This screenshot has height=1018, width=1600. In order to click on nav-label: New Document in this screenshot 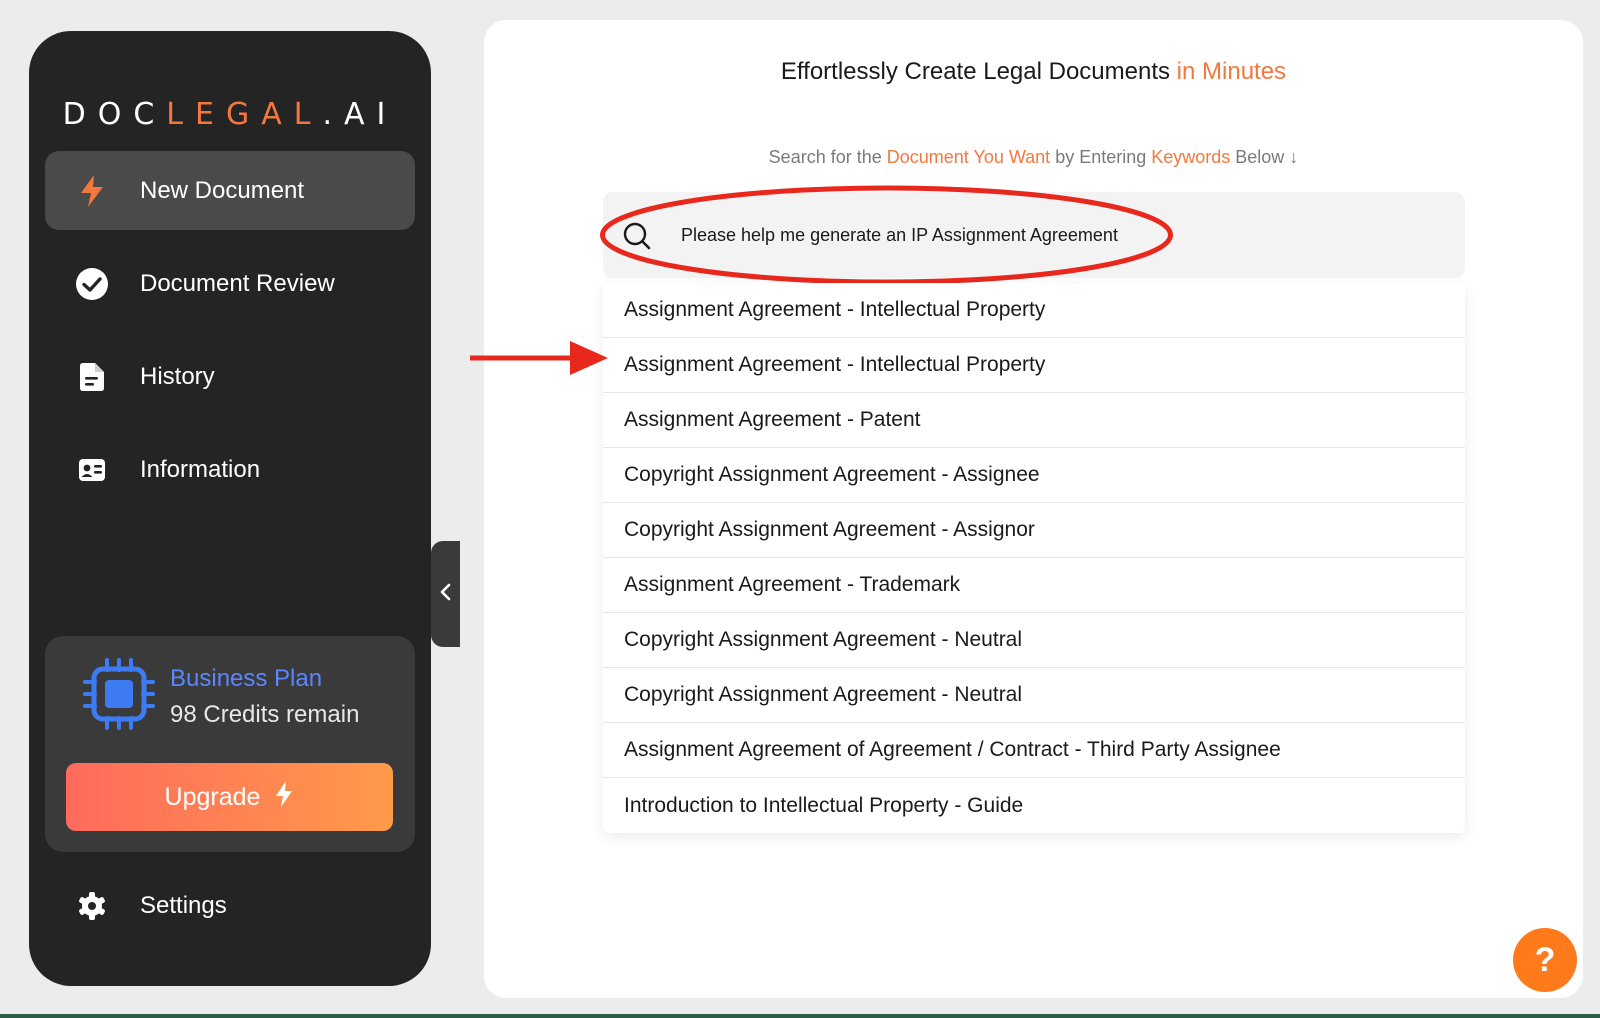, I will do `click(222, 190)`.